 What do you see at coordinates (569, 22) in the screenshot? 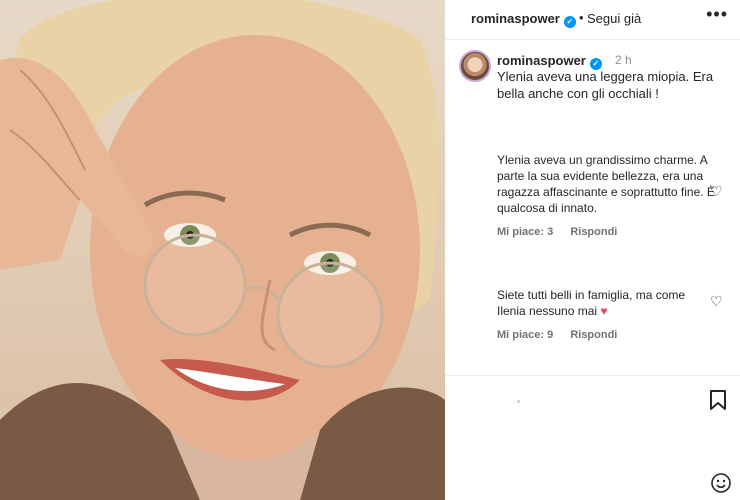
I see `verified-badge-icon: ✓` at bounding box center [569, 22].